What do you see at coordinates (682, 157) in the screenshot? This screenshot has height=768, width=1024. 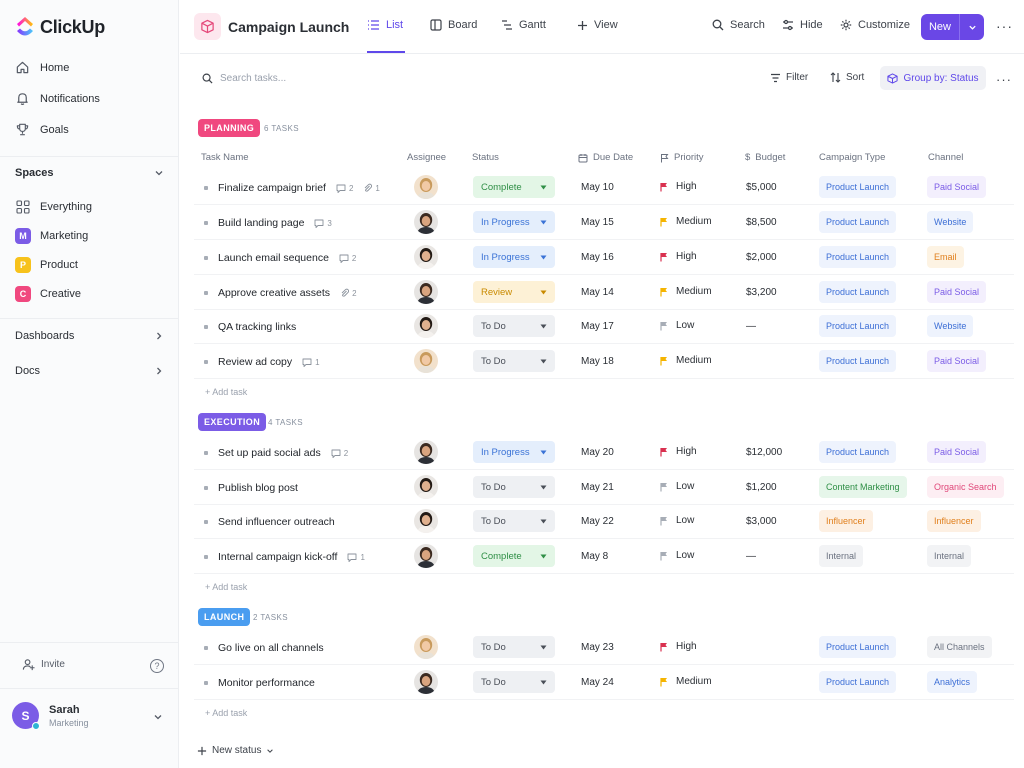 I see `column-header-priority: Priority` at bounding box center [682, 157].